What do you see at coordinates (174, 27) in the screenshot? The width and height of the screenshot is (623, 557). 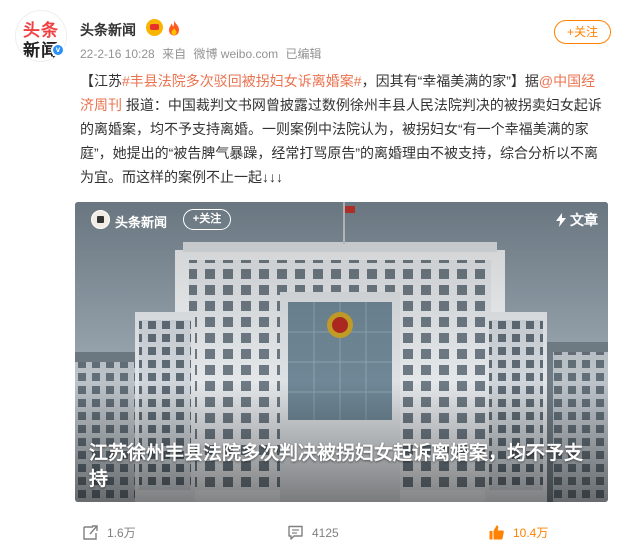 I see `fire-badge-icon` at bounding box center [174, 27].